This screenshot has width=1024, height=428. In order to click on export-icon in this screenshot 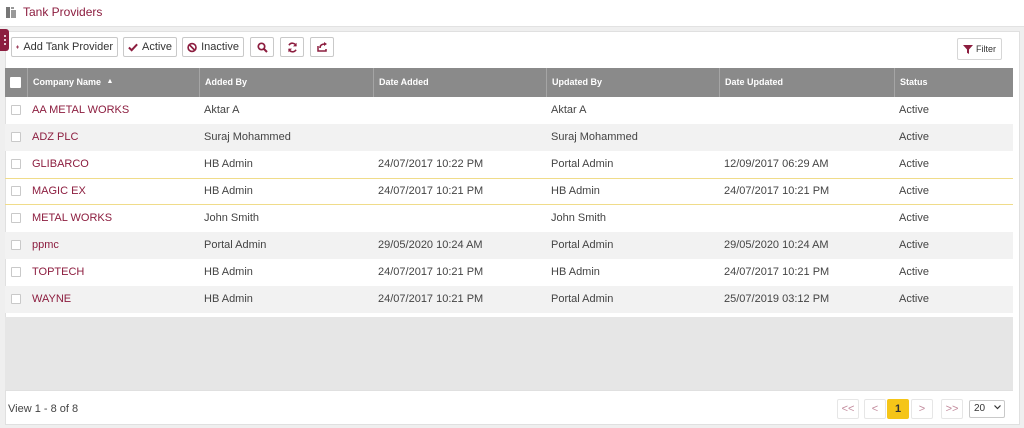, I will do `click(321, 47)`.